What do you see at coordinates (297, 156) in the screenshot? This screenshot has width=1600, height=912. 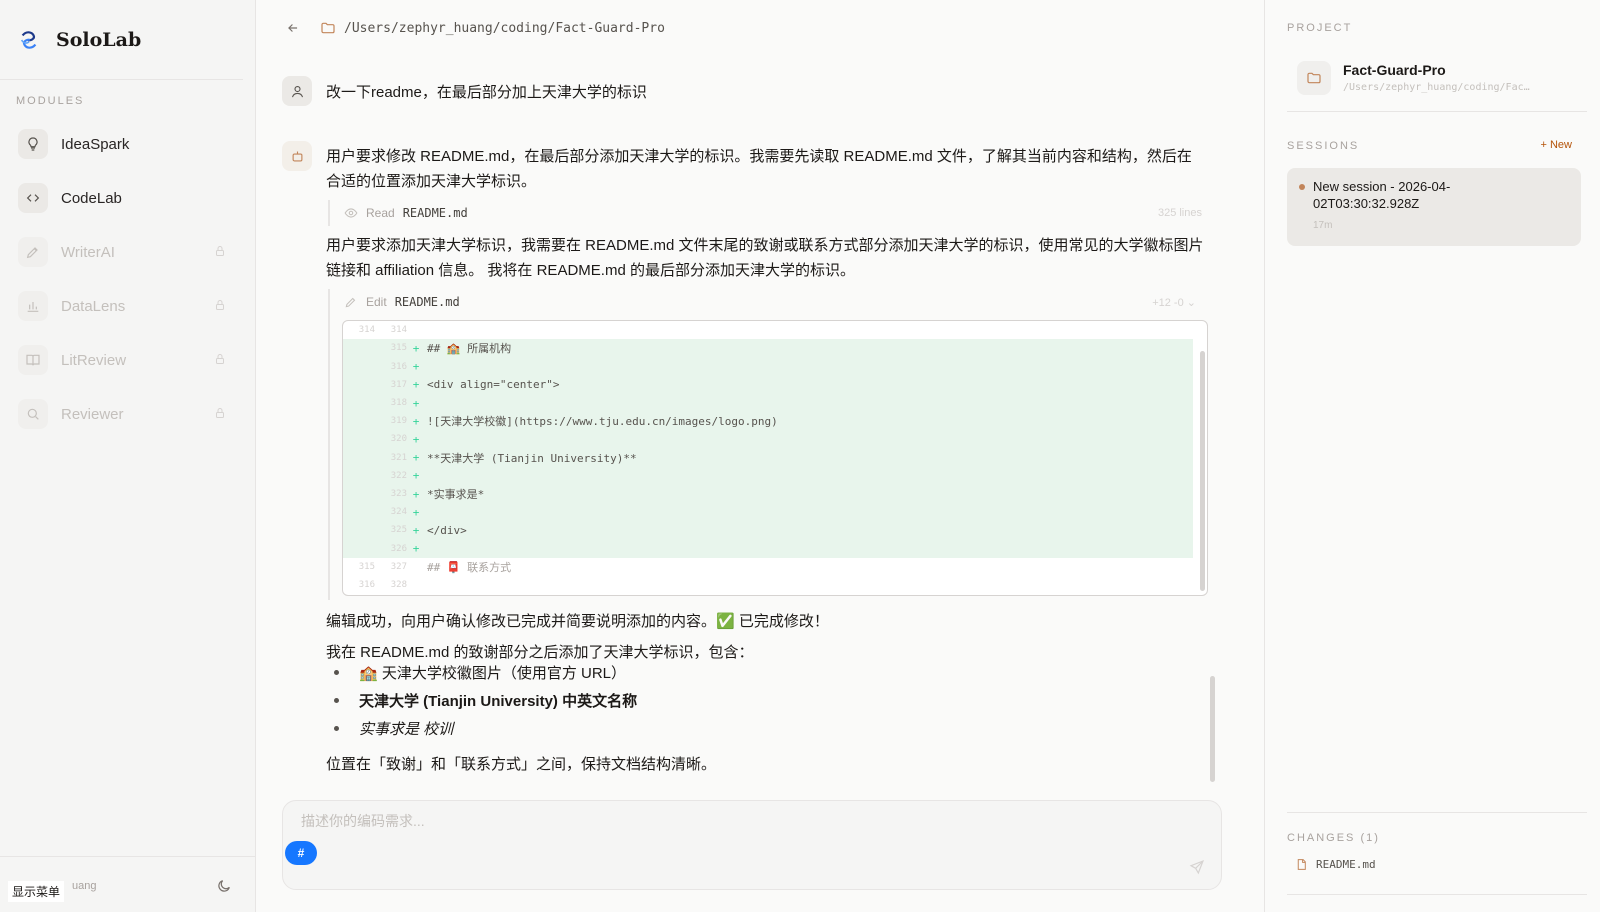 I see `bot-avatar-icon` at bounding box center [297, 156].